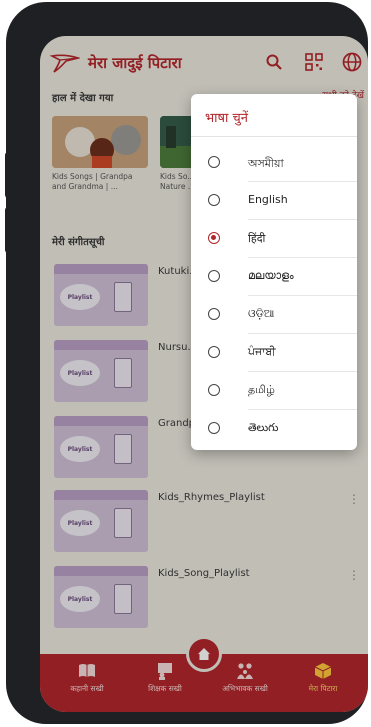 This screenshot has width=371, height=727. I want to click on language-label: తెలుగు, so click(263, 427).